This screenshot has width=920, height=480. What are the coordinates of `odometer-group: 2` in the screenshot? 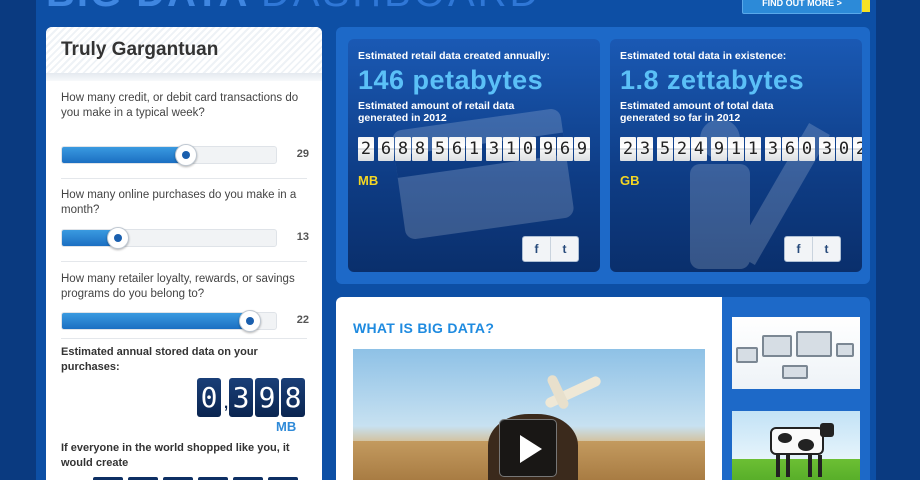 It's located at (366, 149).